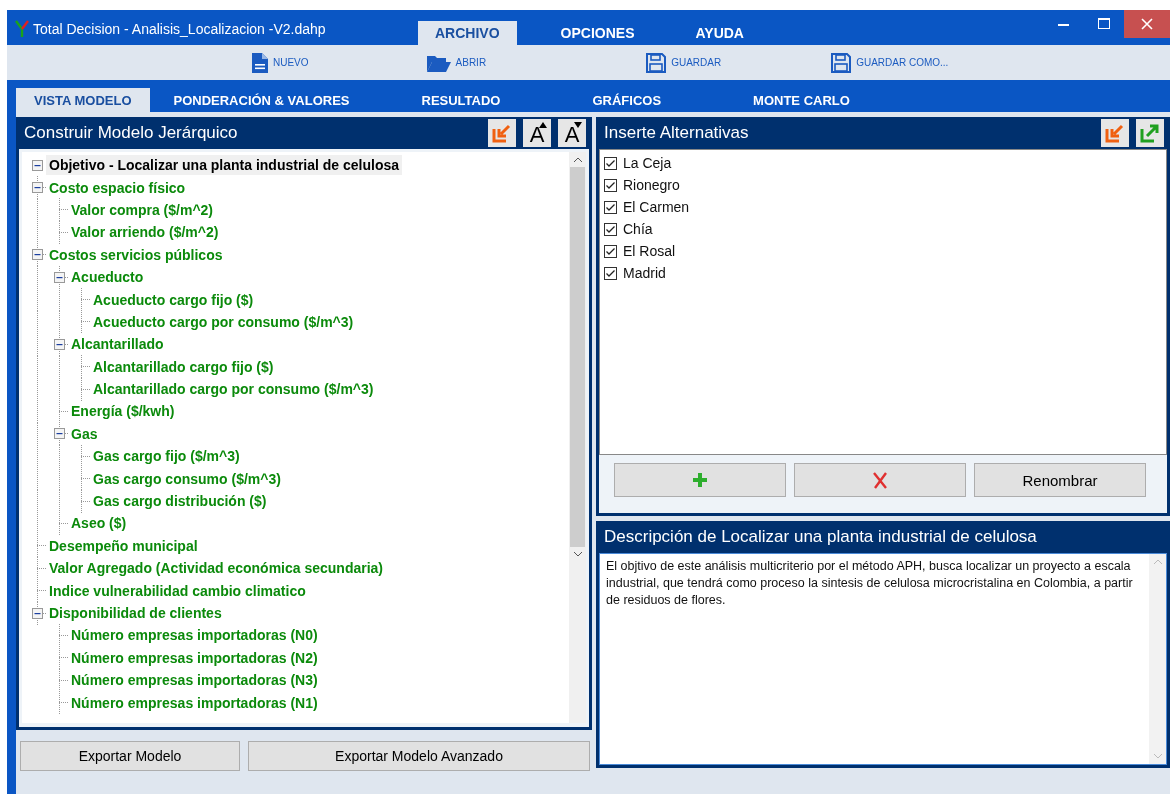  I want to click on delete-x-icon, so click(880, 480).